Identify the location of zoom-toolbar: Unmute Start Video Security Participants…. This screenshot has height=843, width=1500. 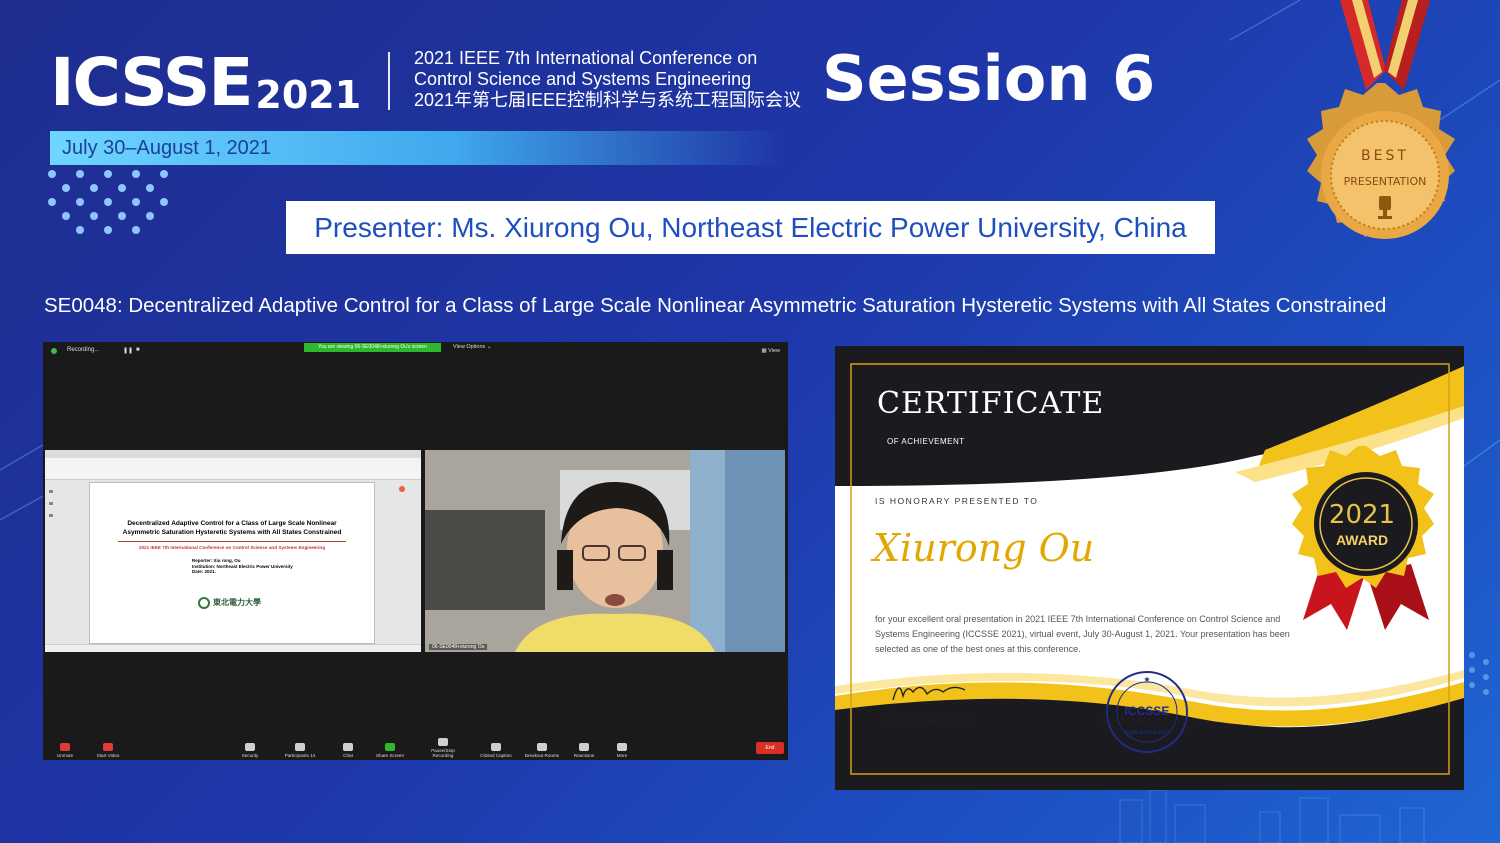
(415, 746).